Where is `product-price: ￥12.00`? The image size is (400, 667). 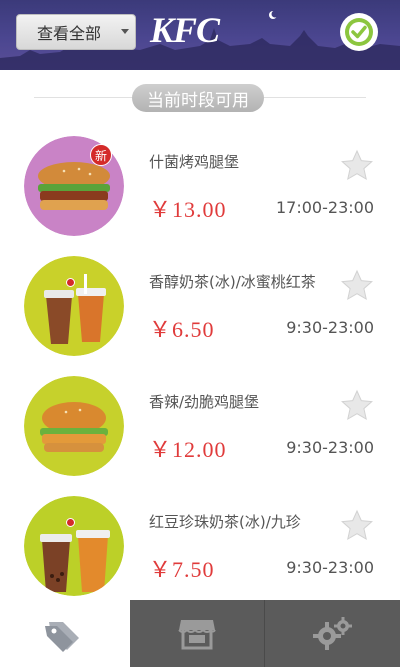 product-price: ￥12.00 is located at coordinates (188, 449).